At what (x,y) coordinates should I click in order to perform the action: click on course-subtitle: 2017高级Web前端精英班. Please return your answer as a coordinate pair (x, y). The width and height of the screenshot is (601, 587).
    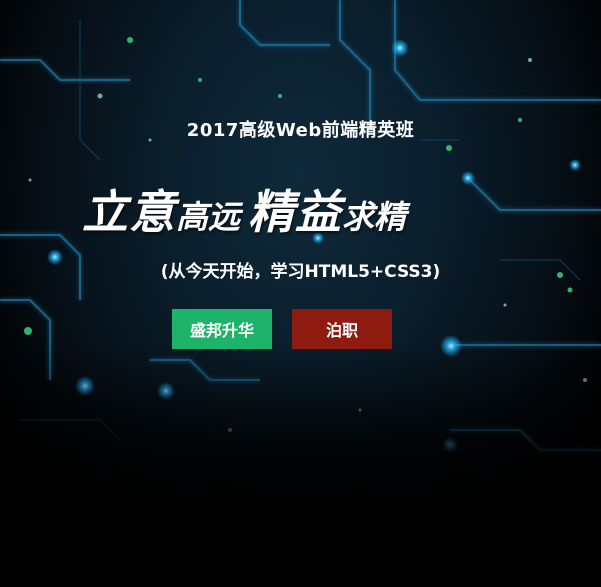
    Looking at the image, I should click on (300, 130).